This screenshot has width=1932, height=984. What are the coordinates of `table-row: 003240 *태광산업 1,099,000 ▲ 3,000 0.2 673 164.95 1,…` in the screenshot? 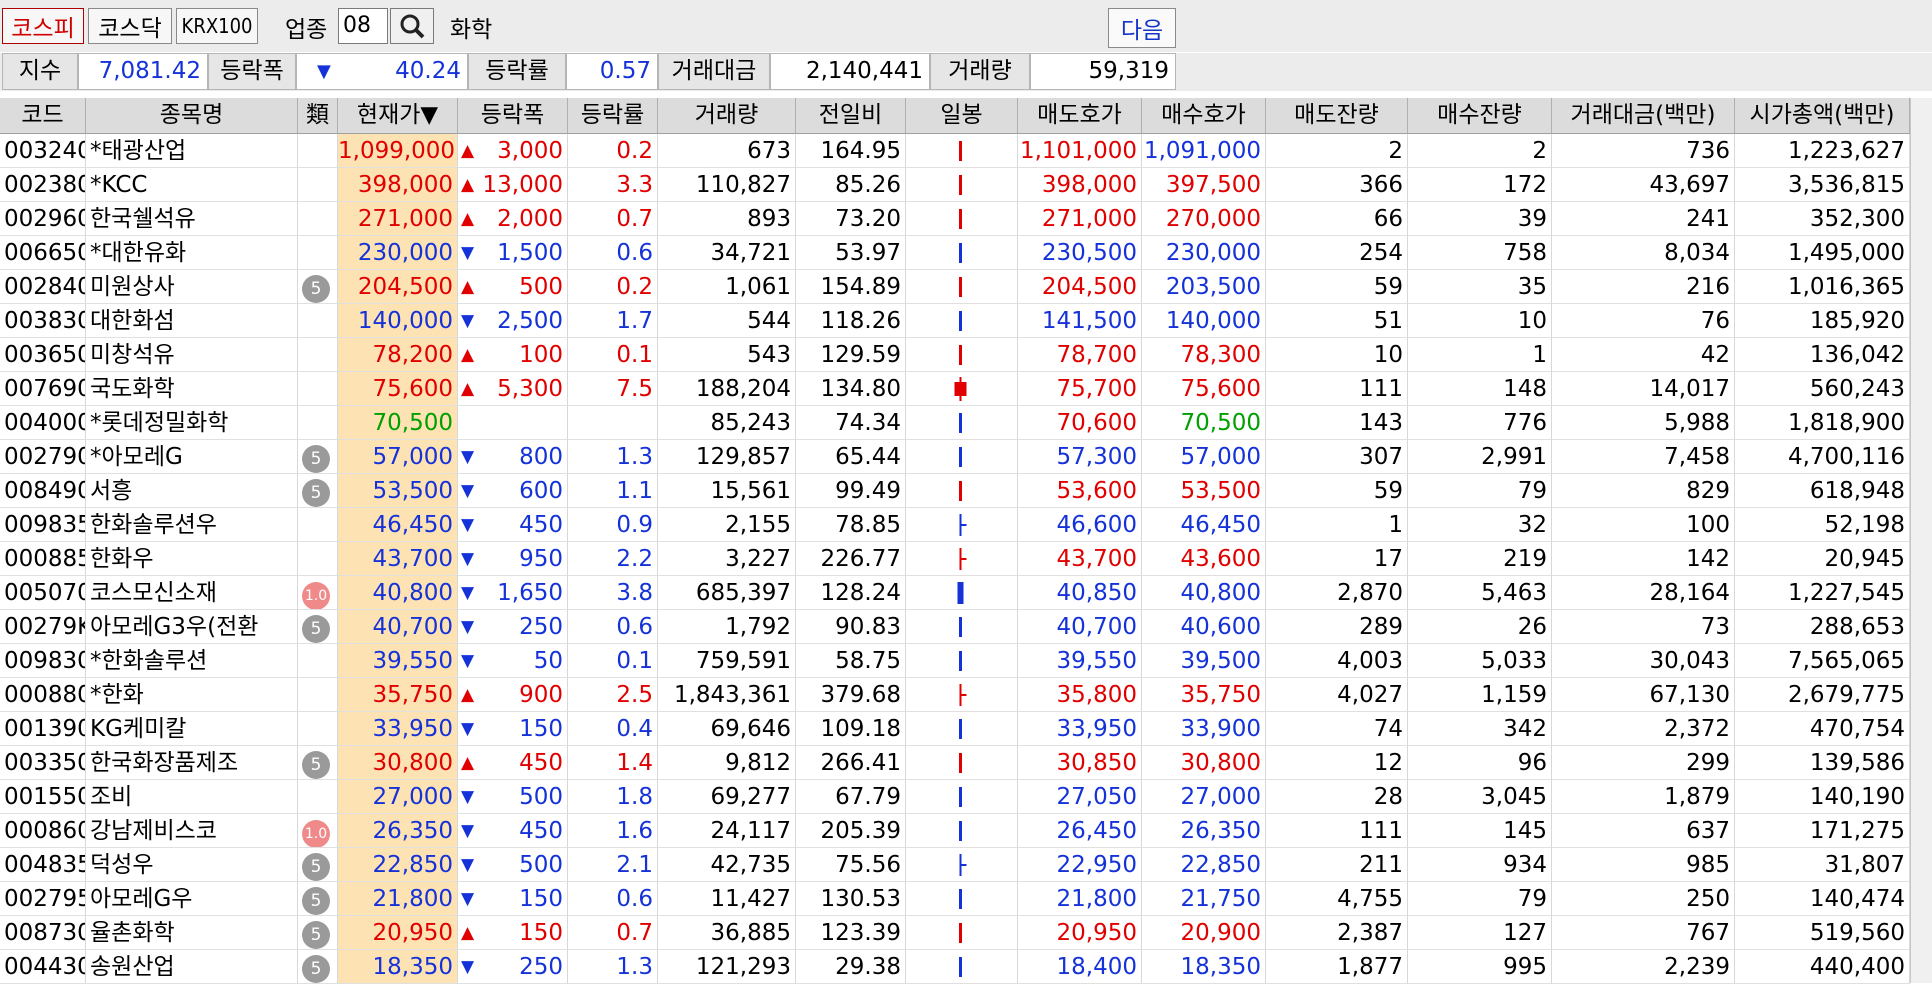 It's located at (955, 151).